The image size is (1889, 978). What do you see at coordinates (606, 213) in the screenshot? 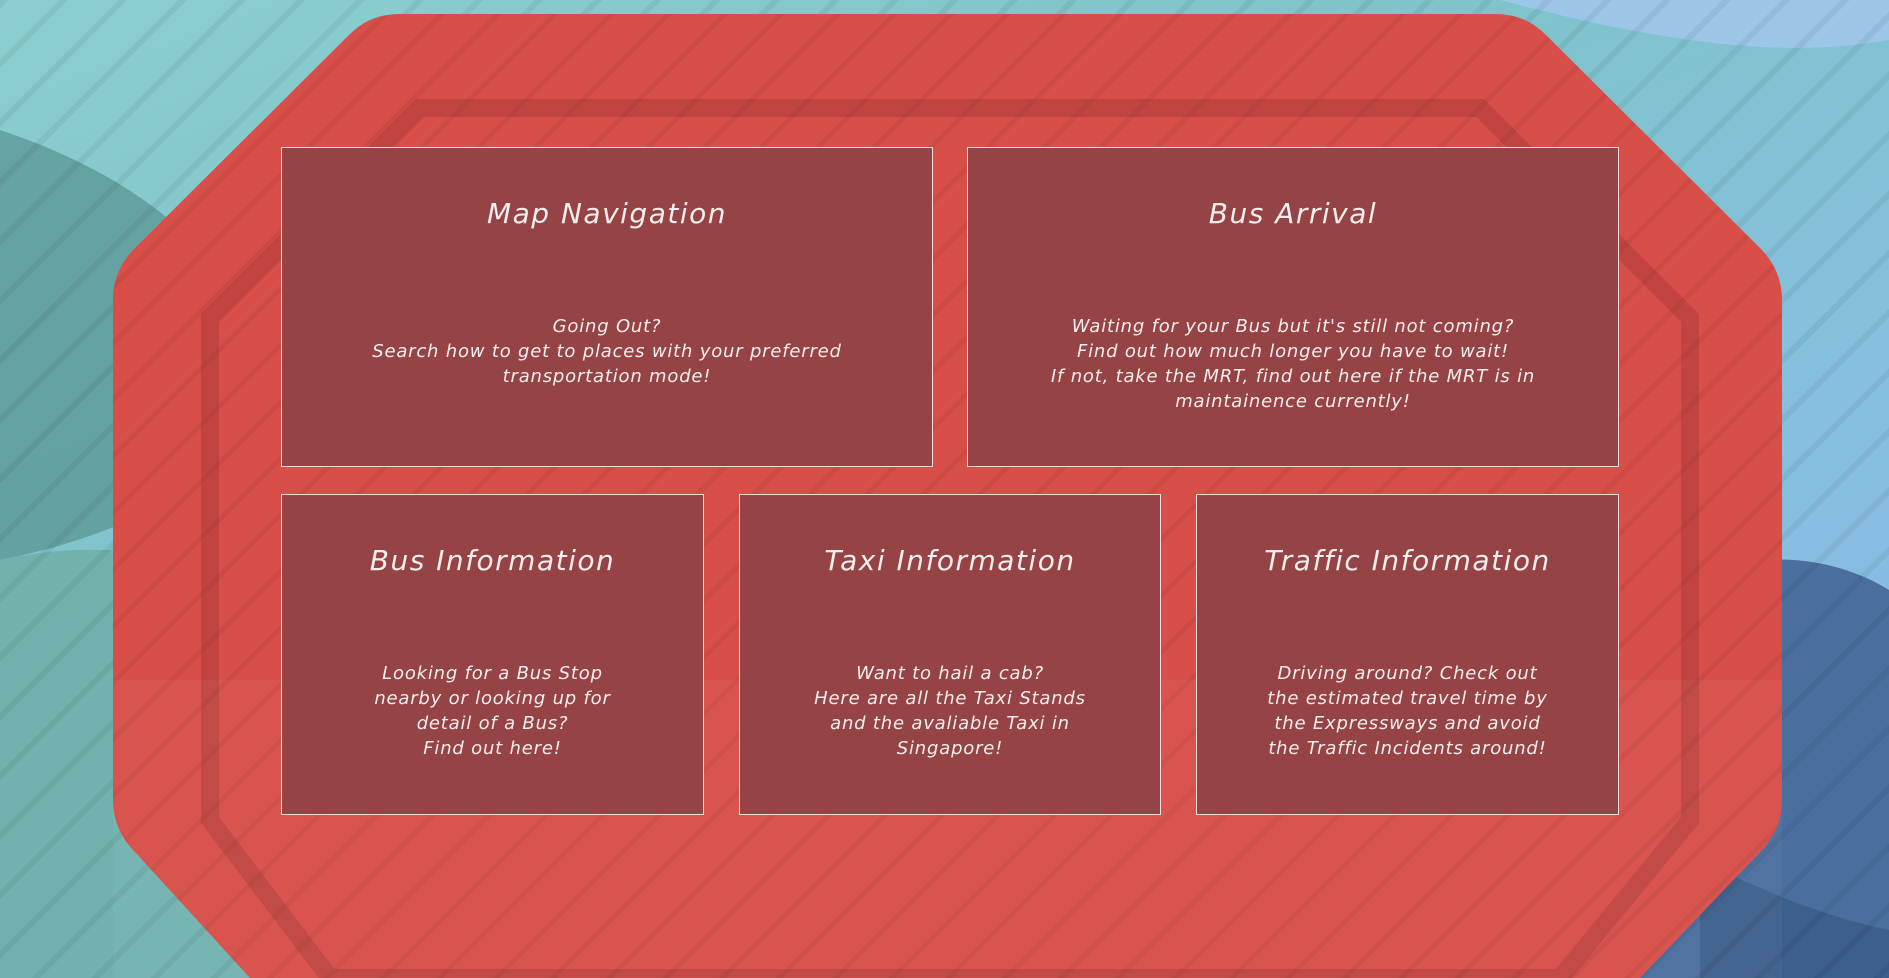
I see `card-title: Map Navigation` at bounding box center [606, 213].